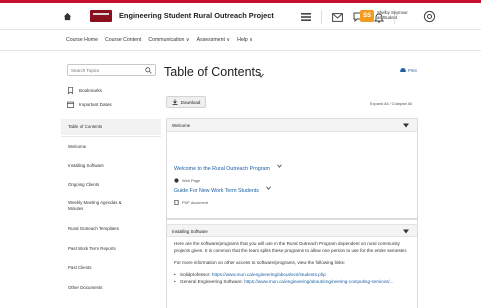 This screenshot has height=308, width=481. I want to click on grid-icon, so click(306, 17).